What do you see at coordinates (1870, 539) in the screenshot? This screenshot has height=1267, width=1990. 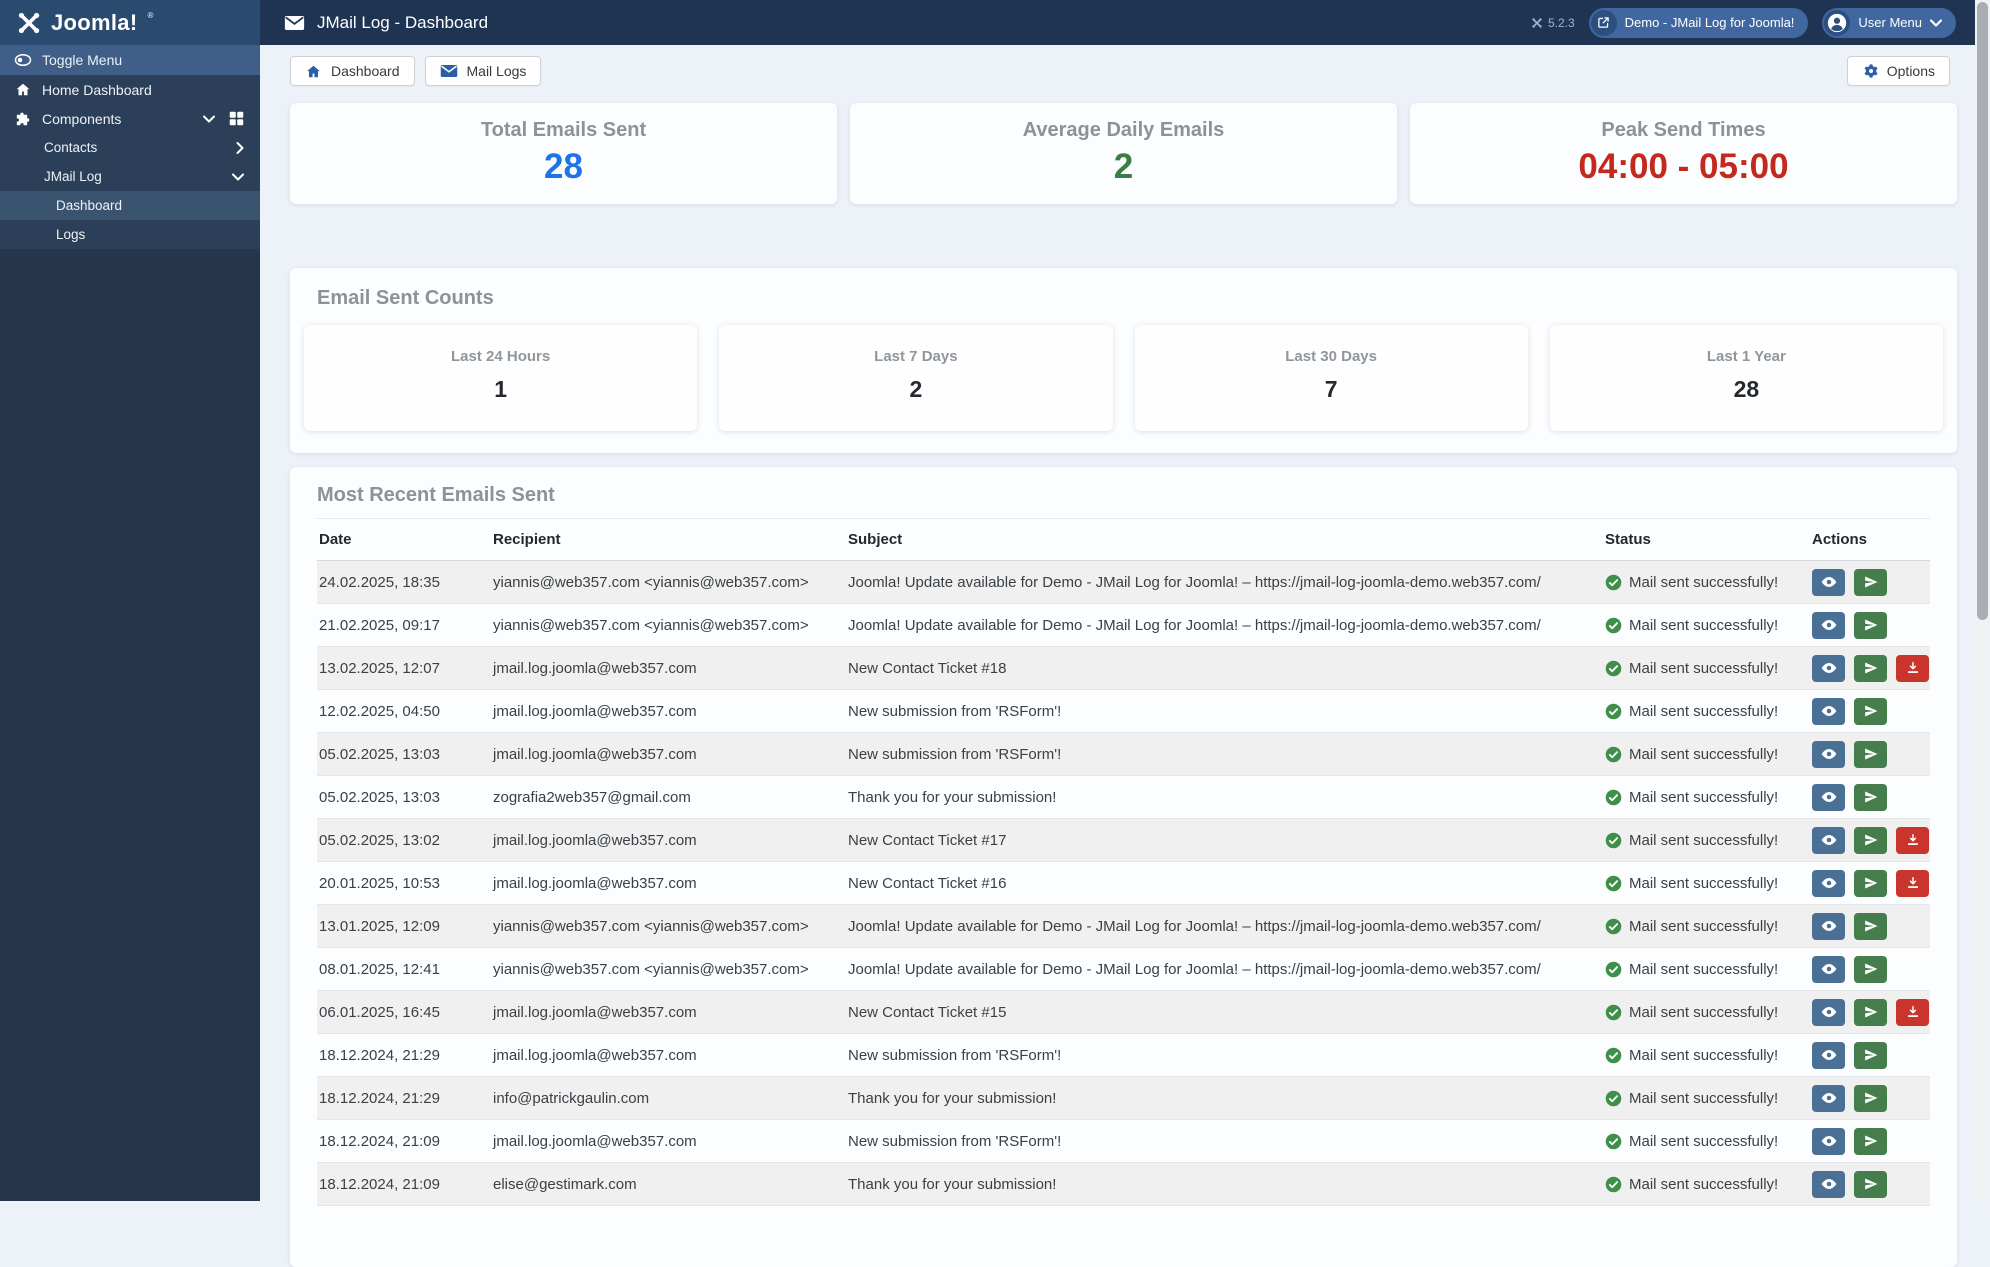 I see `column-header-actions: Actions` at bounding box center [1870, 539].